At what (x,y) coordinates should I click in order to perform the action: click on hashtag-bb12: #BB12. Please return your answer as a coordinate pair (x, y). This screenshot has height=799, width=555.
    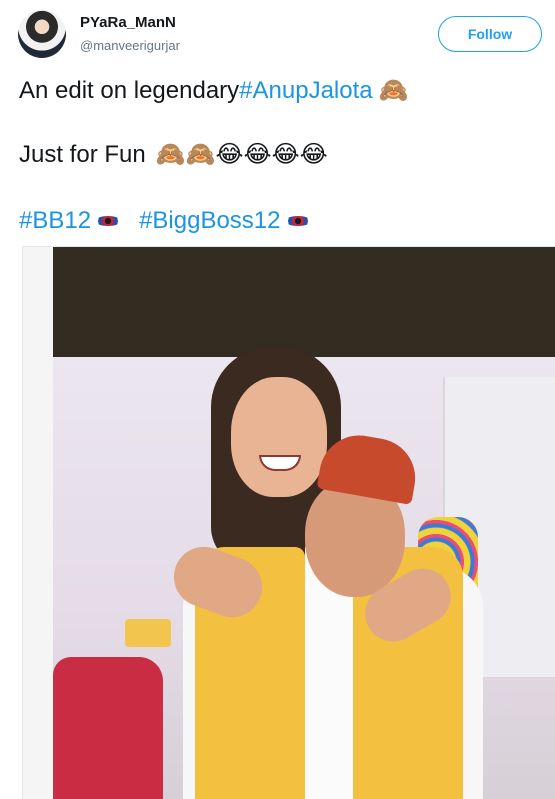
    Looking at the image, I should click on (55, 221).